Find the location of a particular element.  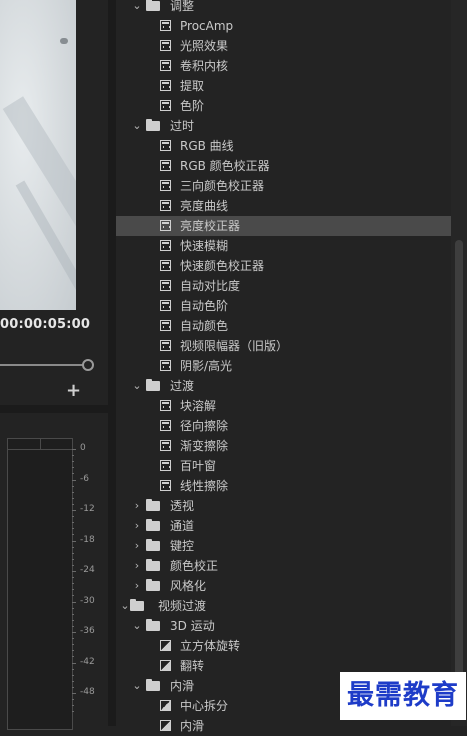

effects-item-row: 亮度曲线 is located at coordinates (283, 206).